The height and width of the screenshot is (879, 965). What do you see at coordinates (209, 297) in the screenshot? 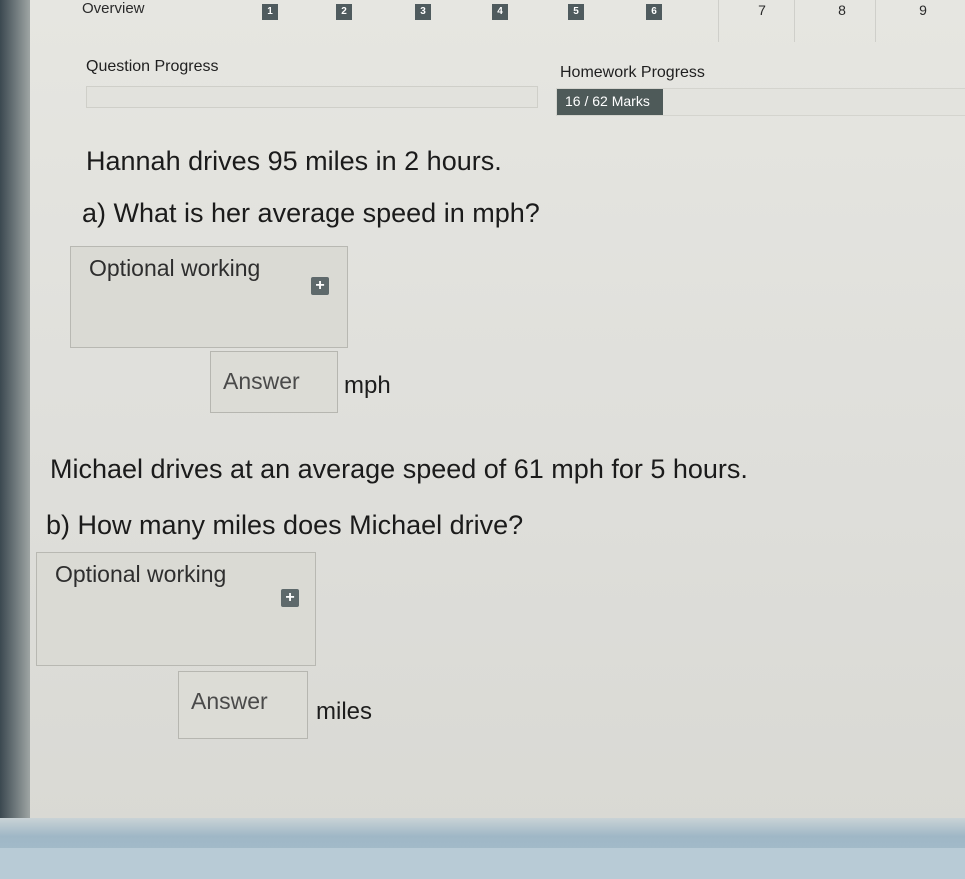
I see `working-box-a: Optional working +` at bounding box center [209, 297].